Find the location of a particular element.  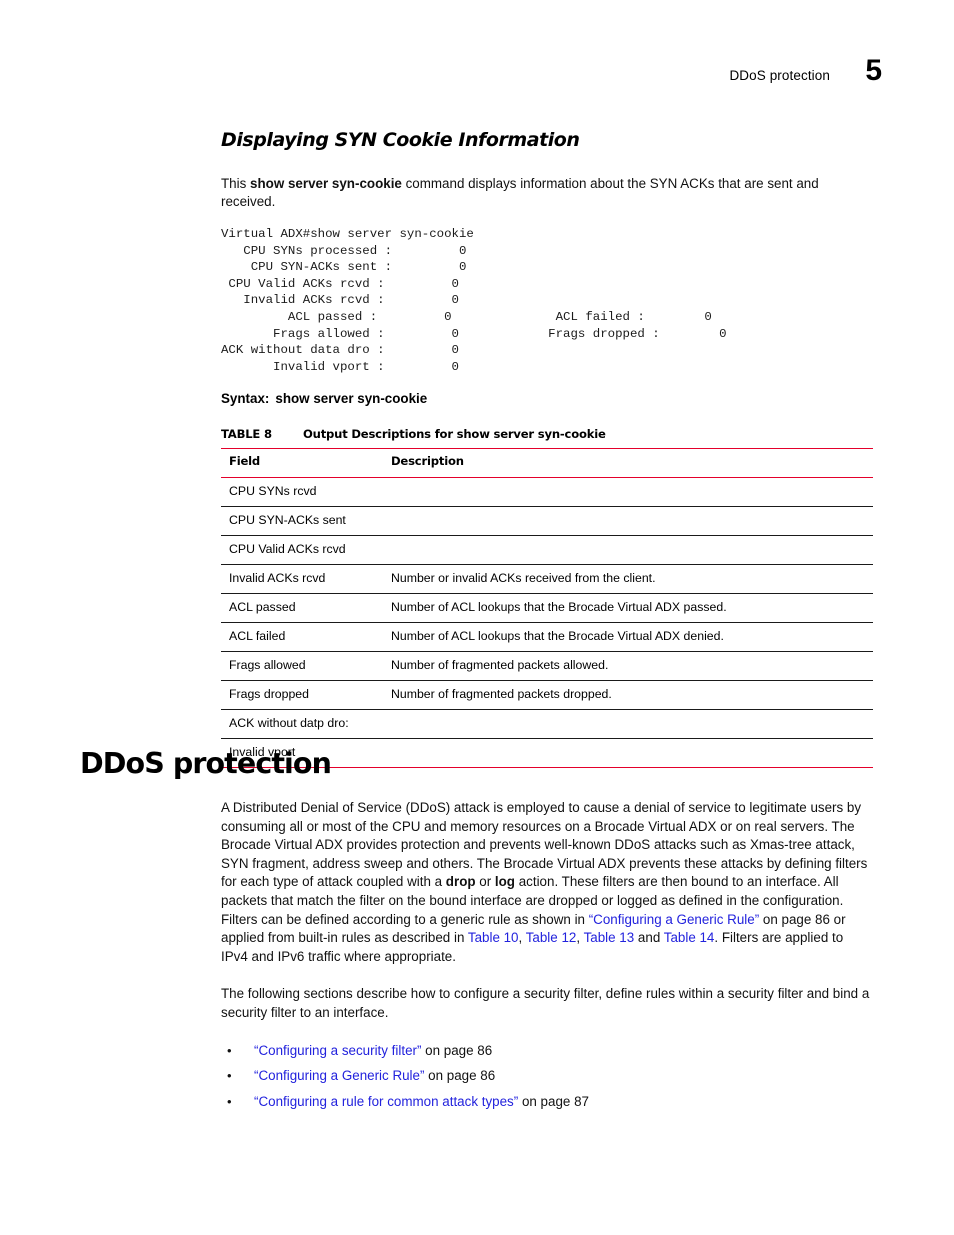

table-head: Field Description is located at coordinates (547, 463).